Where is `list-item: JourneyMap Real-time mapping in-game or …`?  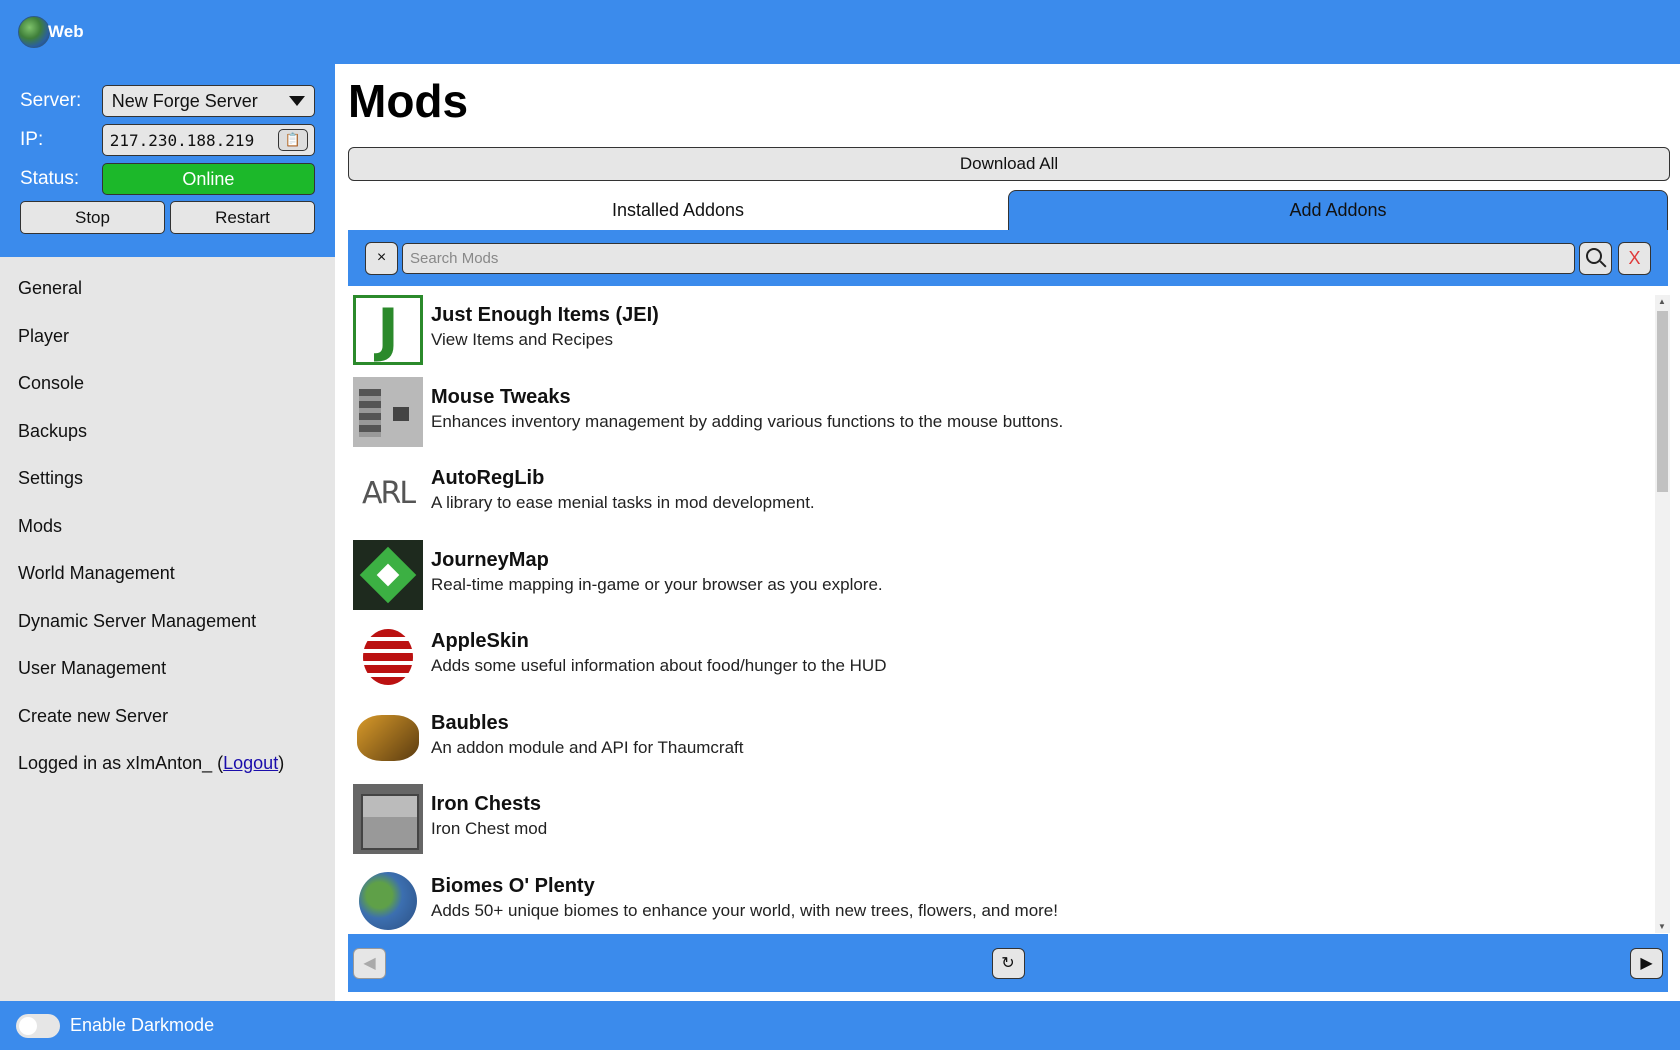 list-item: JourneyMap Real-time mapping in-game or … is located at coordinates (1008, 580).